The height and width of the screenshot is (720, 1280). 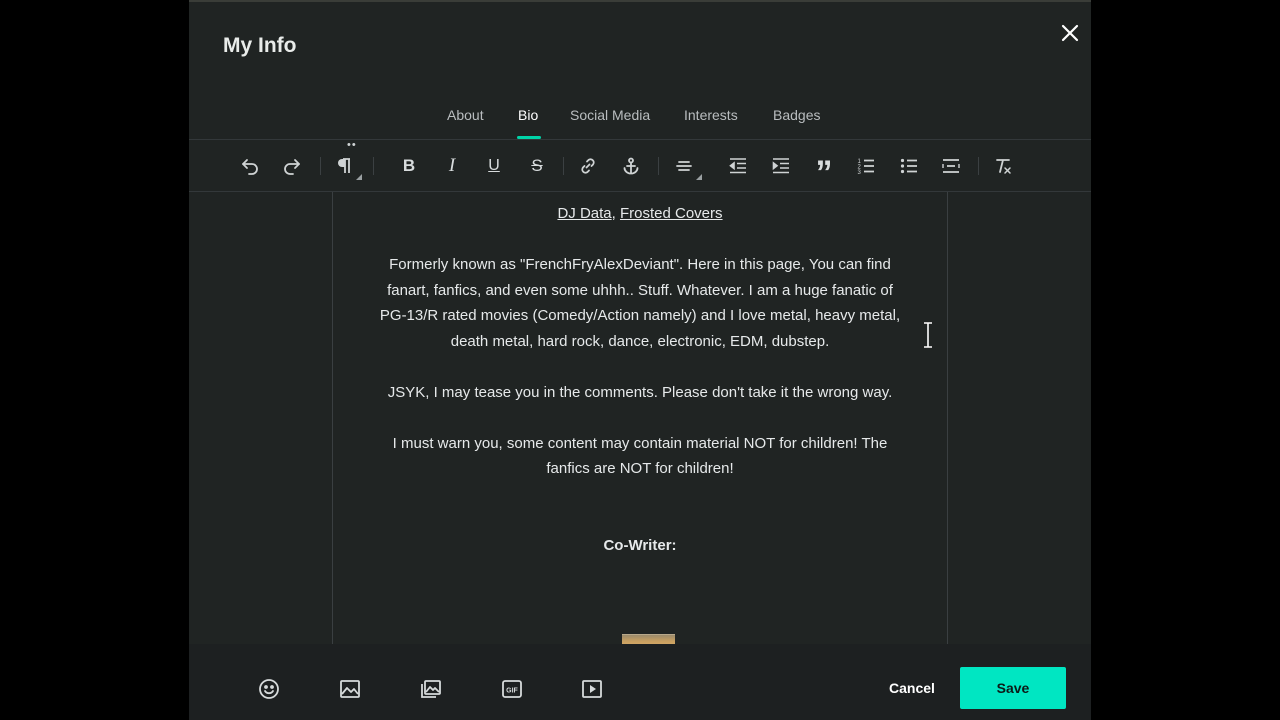 What do you see at coordinates (610, 115) in the screenshot?
I see `tab-social-media: Social Media` at bounding box center [610, 115].